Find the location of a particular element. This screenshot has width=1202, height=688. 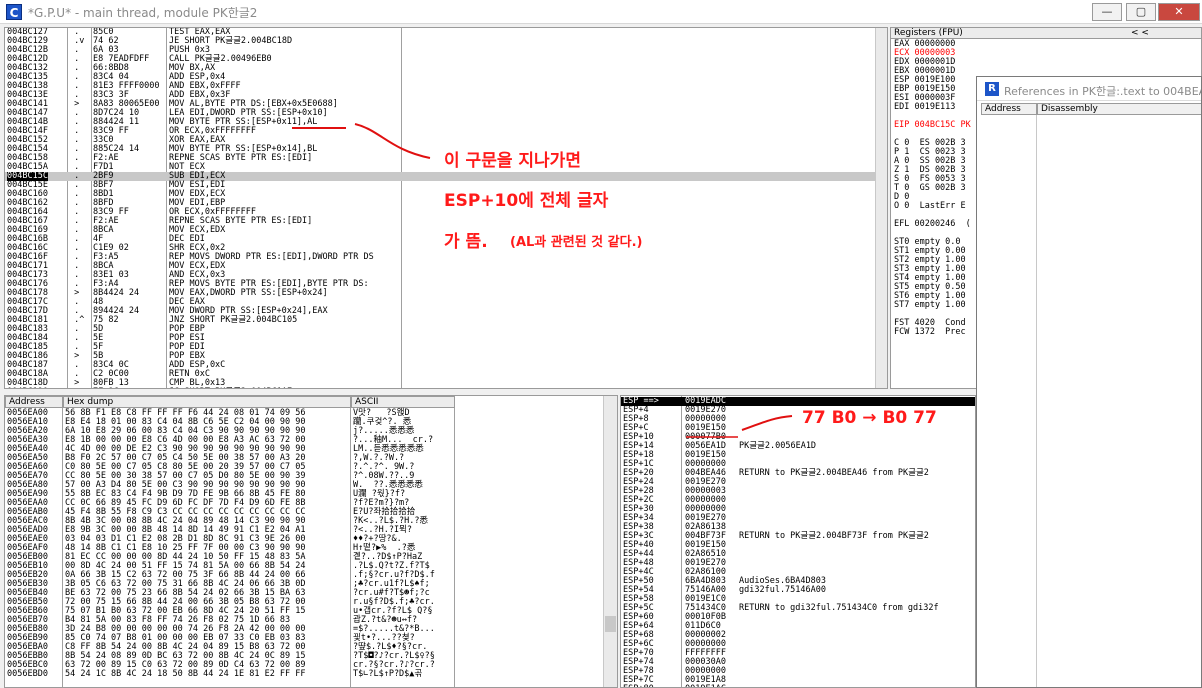

annotation-byteswap: 77 B0 → B0 77 is located at coordinates (869, 418).